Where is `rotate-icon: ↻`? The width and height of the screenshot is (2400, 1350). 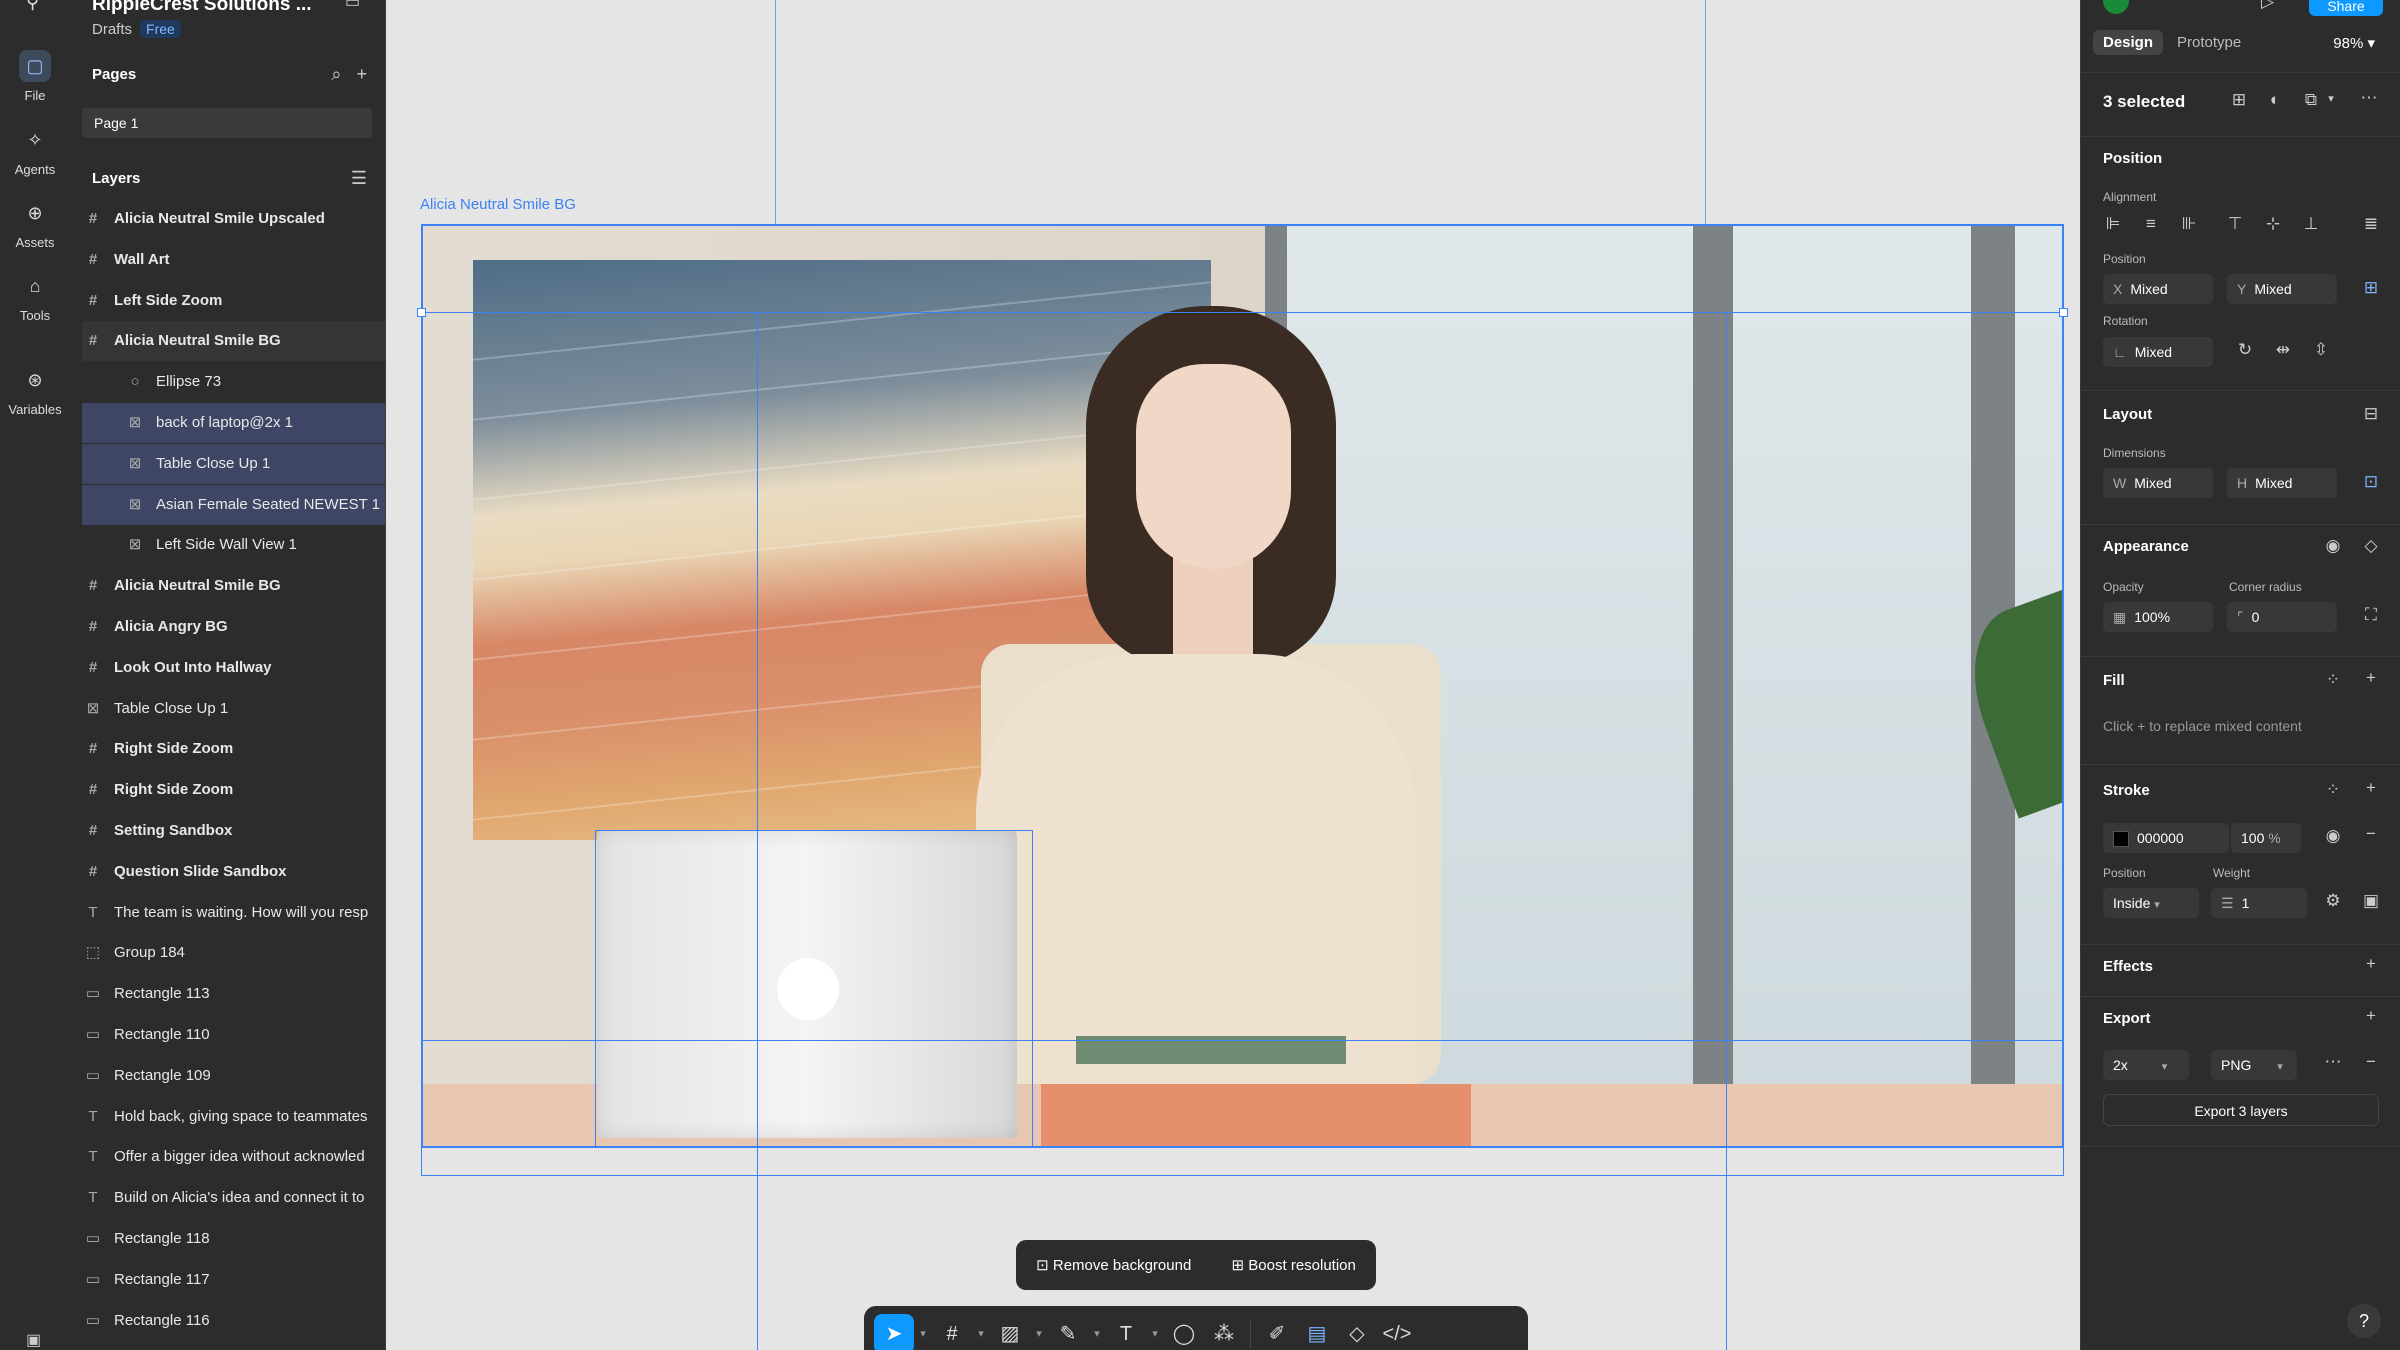
rotate-icon: ↻ is located at coordinates (2245, 350).